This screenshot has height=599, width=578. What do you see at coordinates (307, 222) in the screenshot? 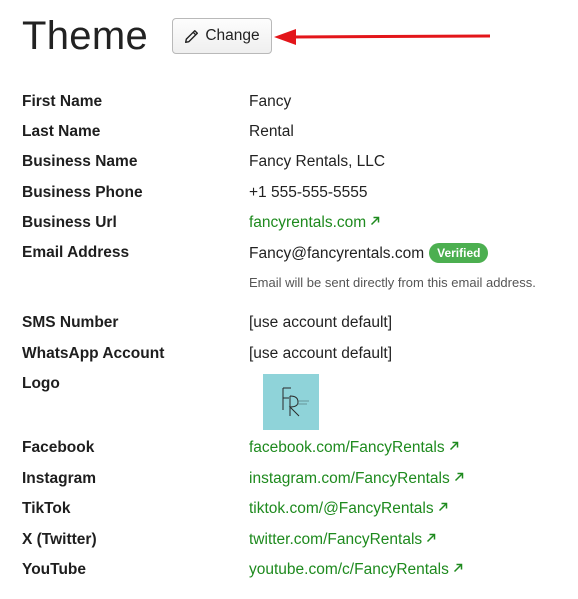
I see `business-url-link: fancyrentals.com` at bounding box center [307, 222].